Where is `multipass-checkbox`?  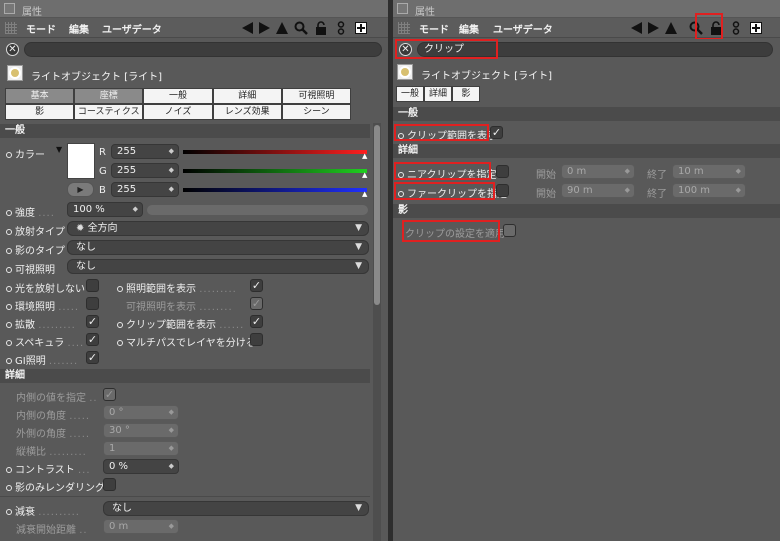
multipass-checkbox is located at coordinates (256, 339).